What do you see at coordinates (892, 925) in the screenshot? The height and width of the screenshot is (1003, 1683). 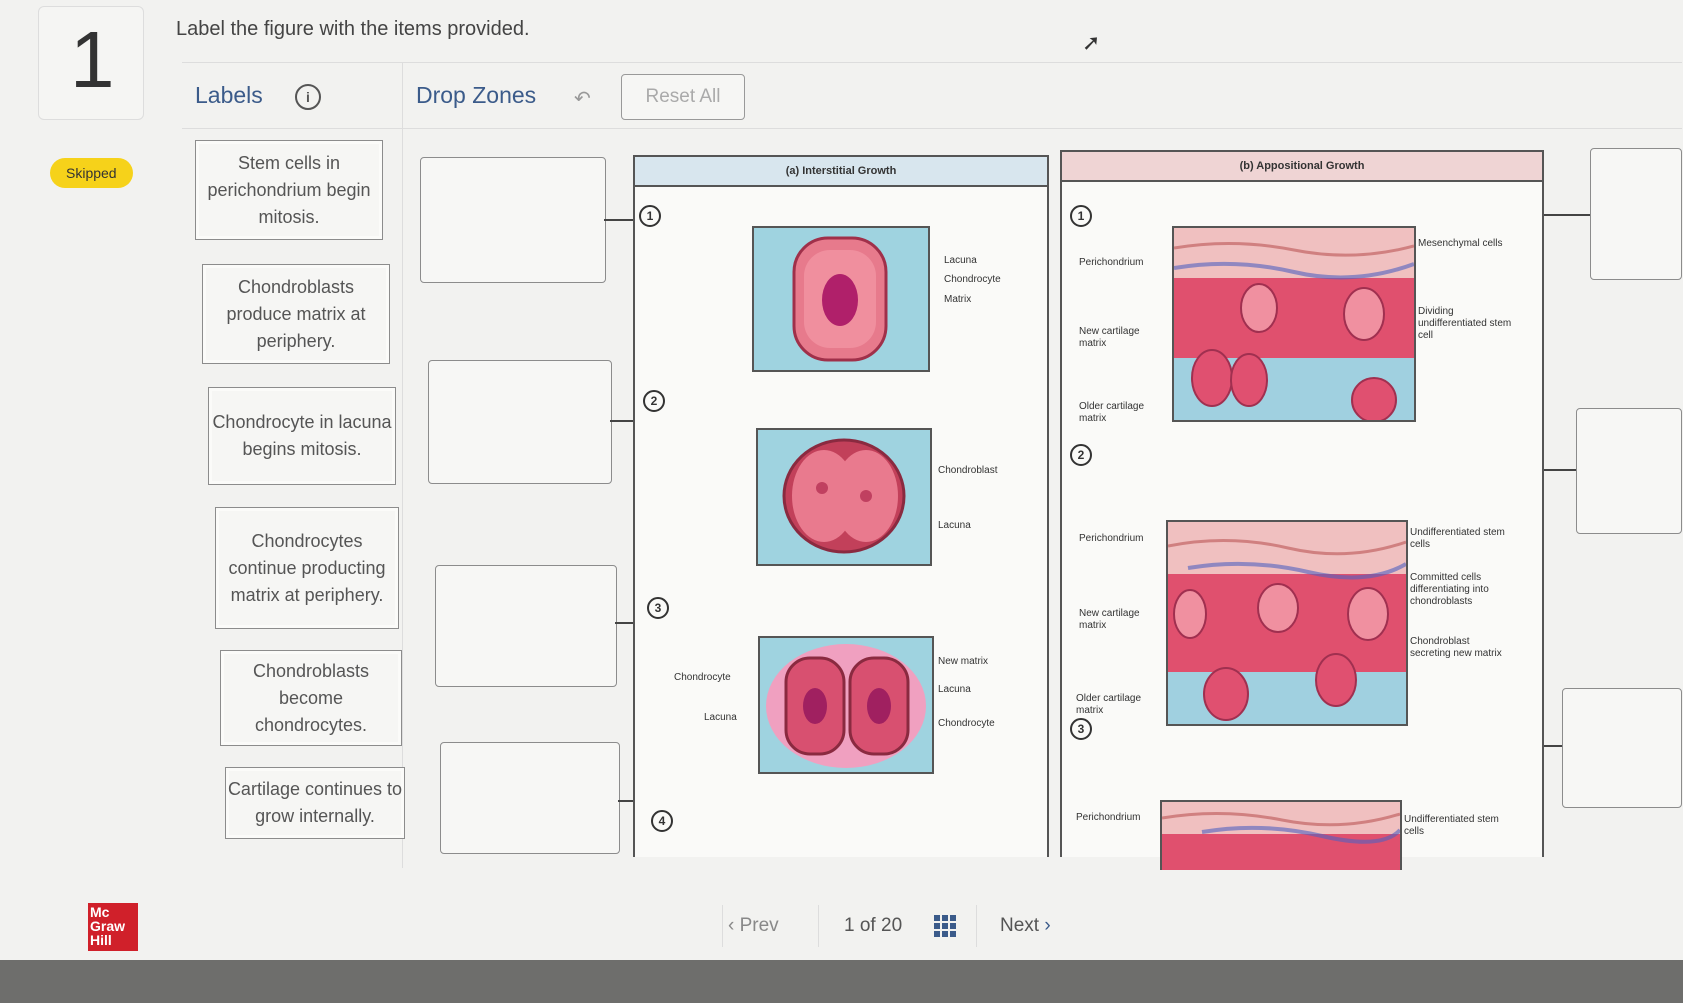 I see `page-total: 20` at bounding box center [892, 925].